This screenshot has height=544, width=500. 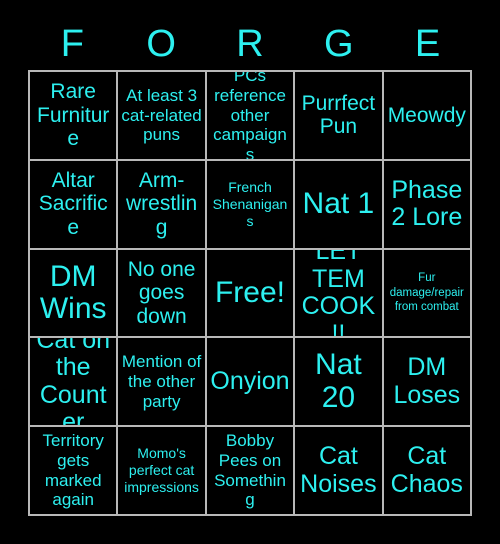 I want to click on bingo-cell-r4c4: Nat 20, so click(x=339, y=383).